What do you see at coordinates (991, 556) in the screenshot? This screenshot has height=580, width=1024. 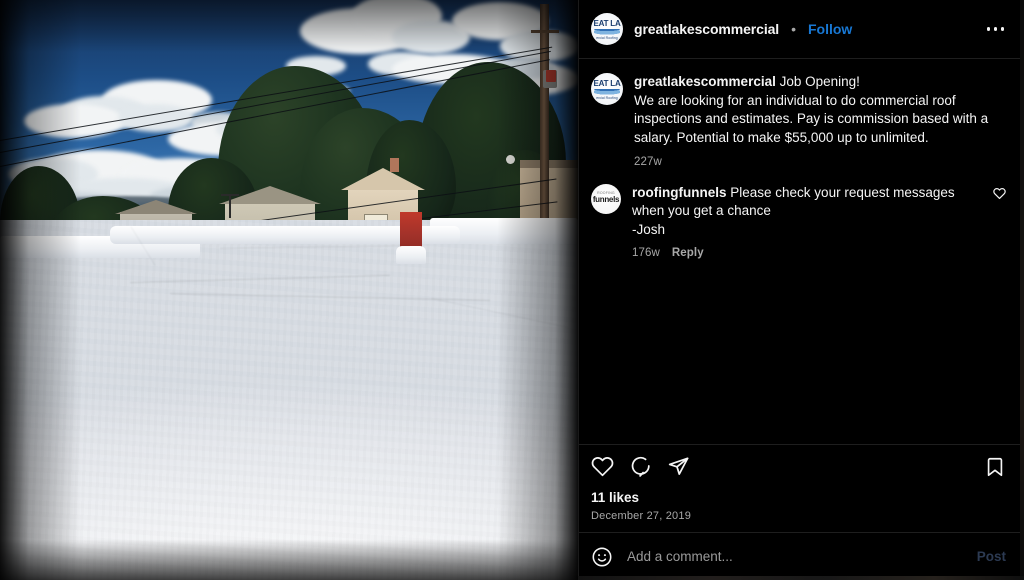 I see `post-comment-button: Post` at bounding box center [991, 556].